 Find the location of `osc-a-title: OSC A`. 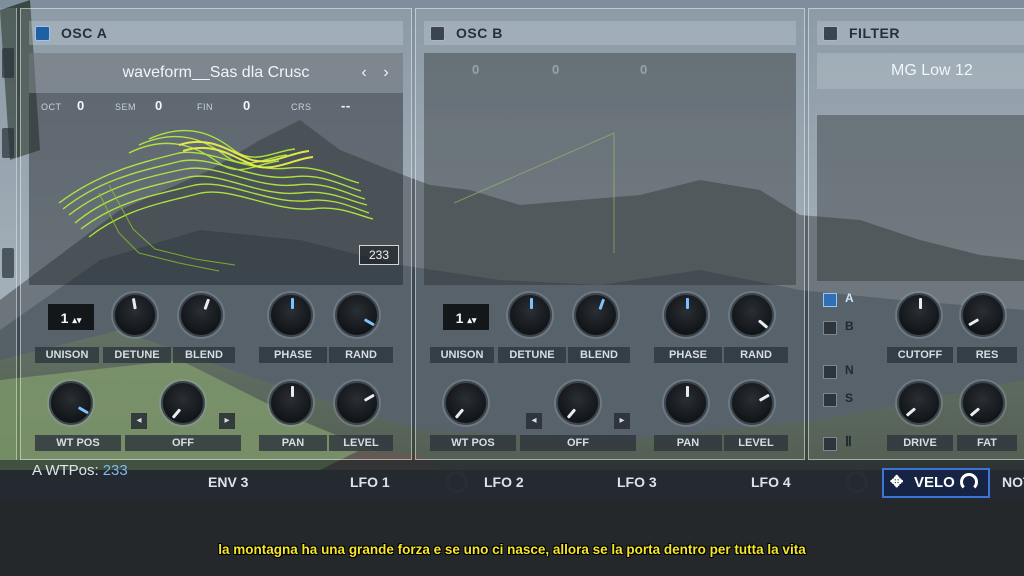

osc-a-title: OSC A is located at coordinates (84, 33).